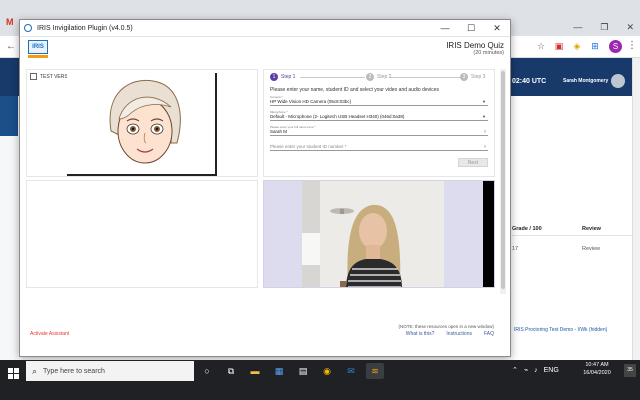 This screenshot has height=400, width=640. What do you see at coordinates (279, 371) in the screenshot?
I see `calculator-icon: ▦` at bounding box center [279, 371].